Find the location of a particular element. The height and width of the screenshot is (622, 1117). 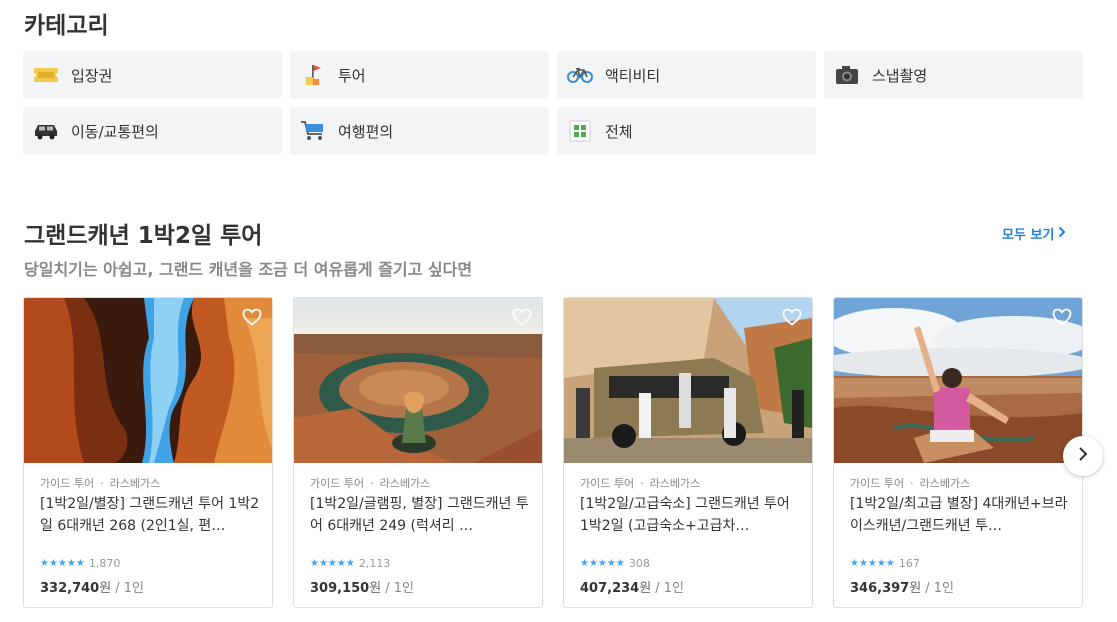

bicycle-icon is located at coordinates (580, 75).